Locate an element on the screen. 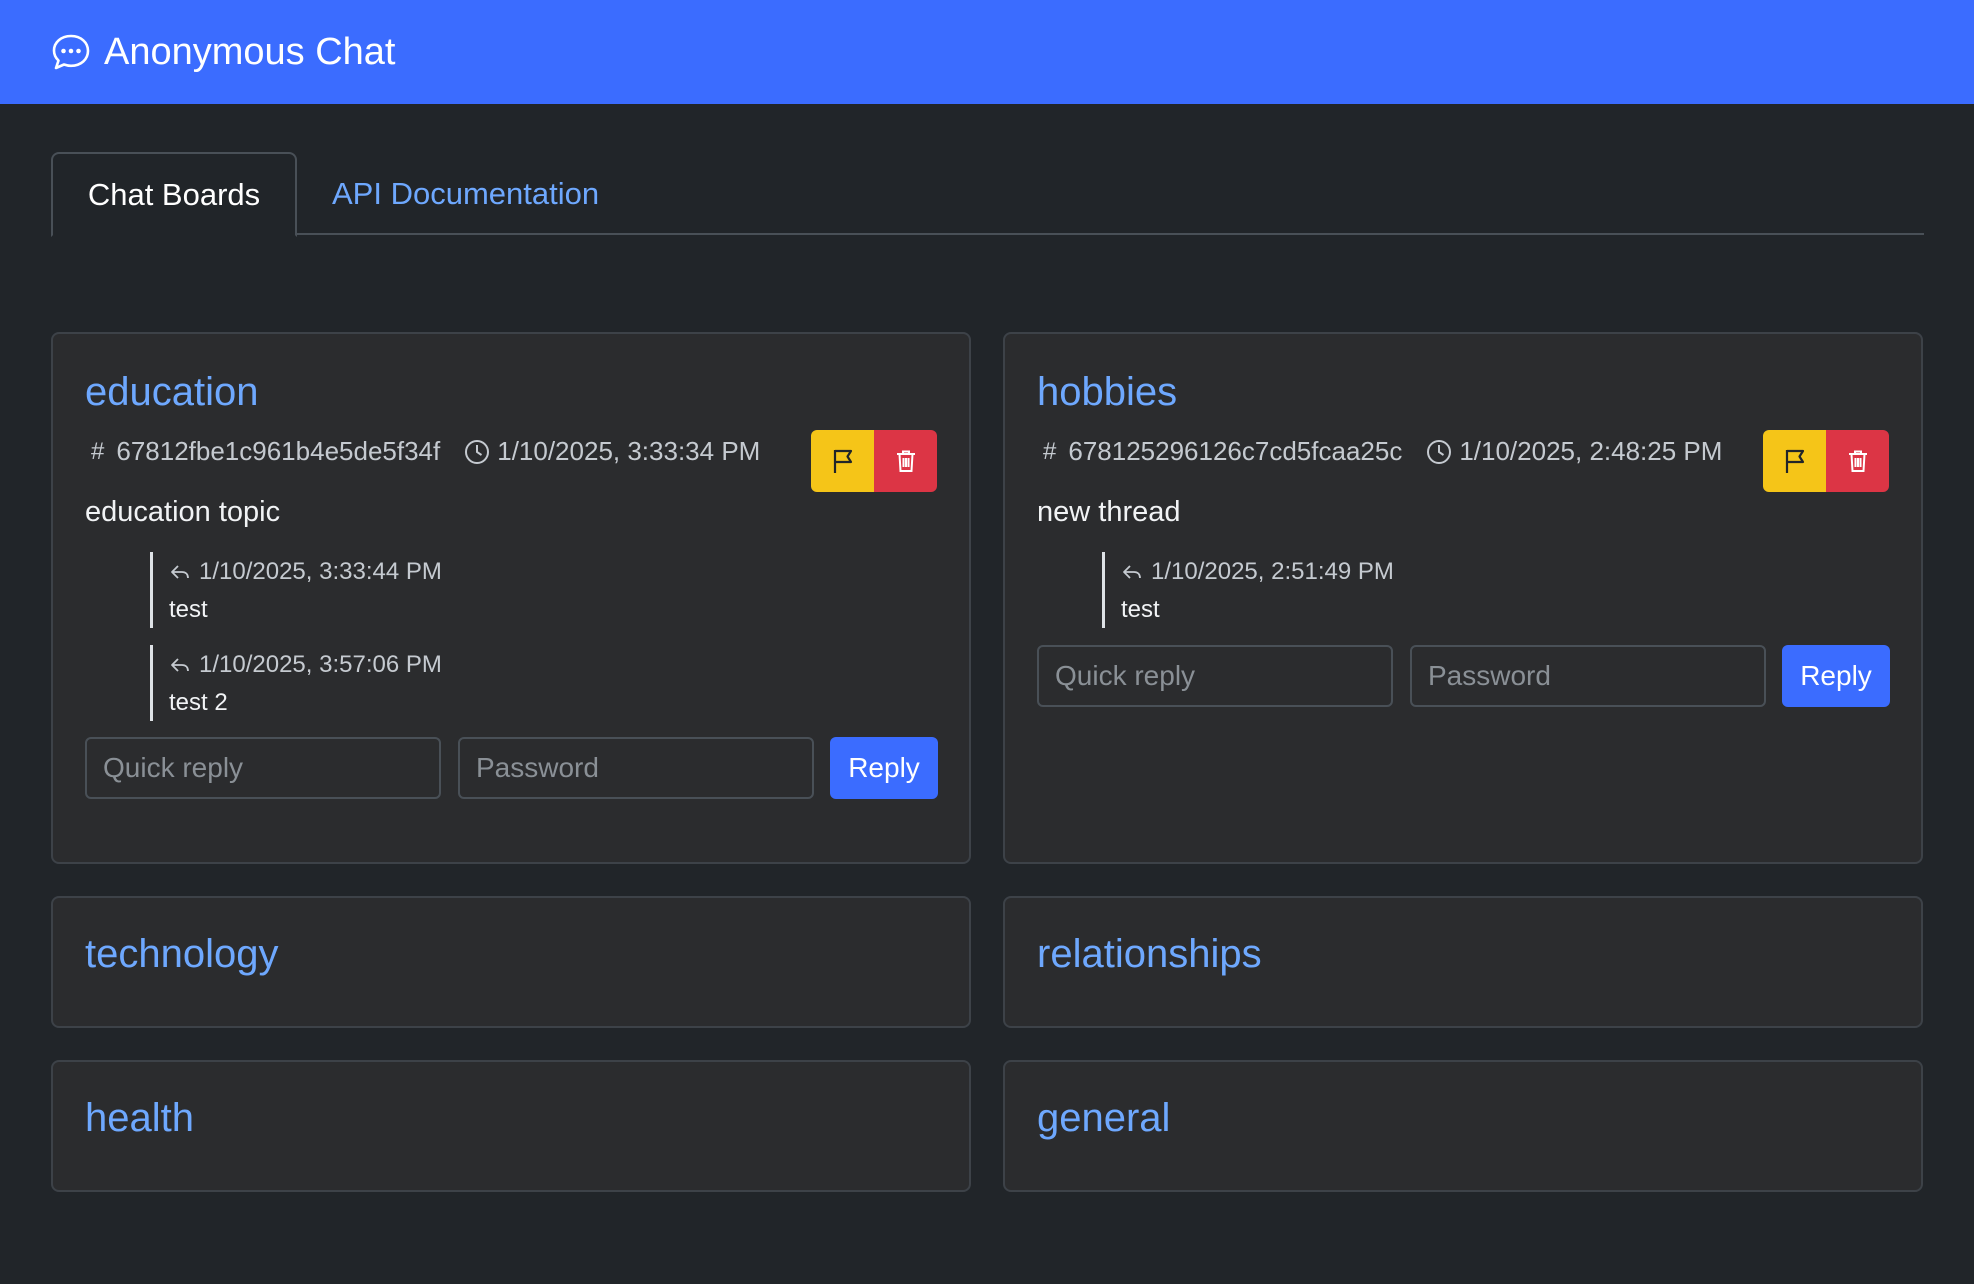 This screenshot has height=1284, width=1974. board-title-relationships: relationships is located at coordinates (1149, 954).